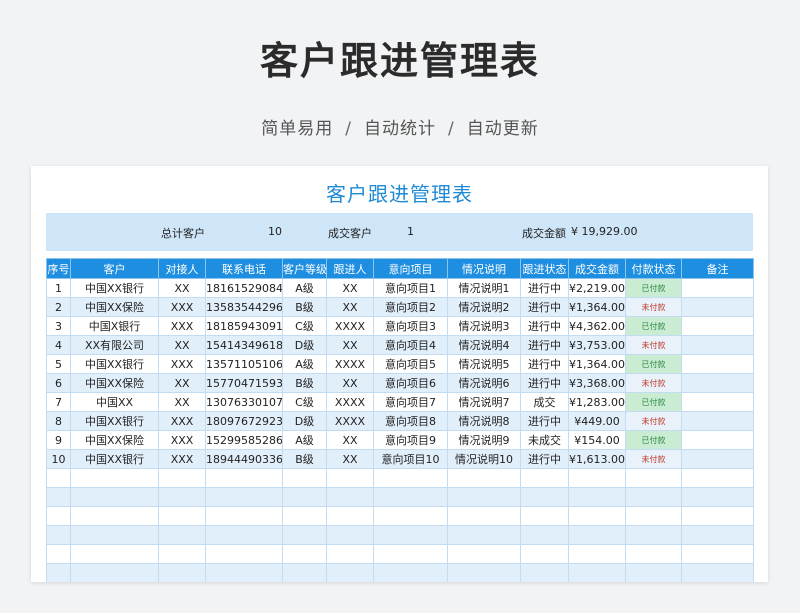 Image resolution: width=800 pixels, height=613 pixels. What do you see at coordinates (244, 421) in the screenshot?
I see `cell-phone: 18097672923` at bounding box center [244, 421].